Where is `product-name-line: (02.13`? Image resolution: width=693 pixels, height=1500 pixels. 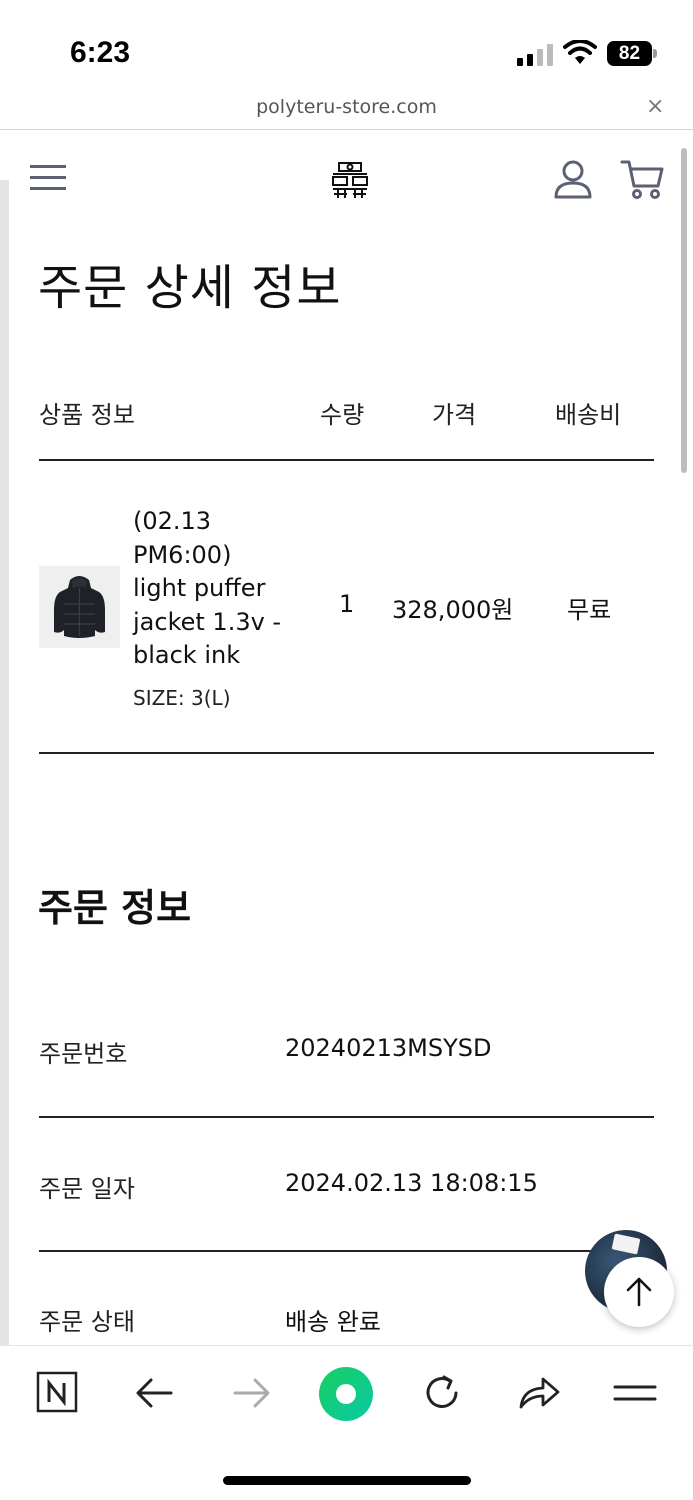 product-name-line: (02.13 is located at coordinates (172, 521).